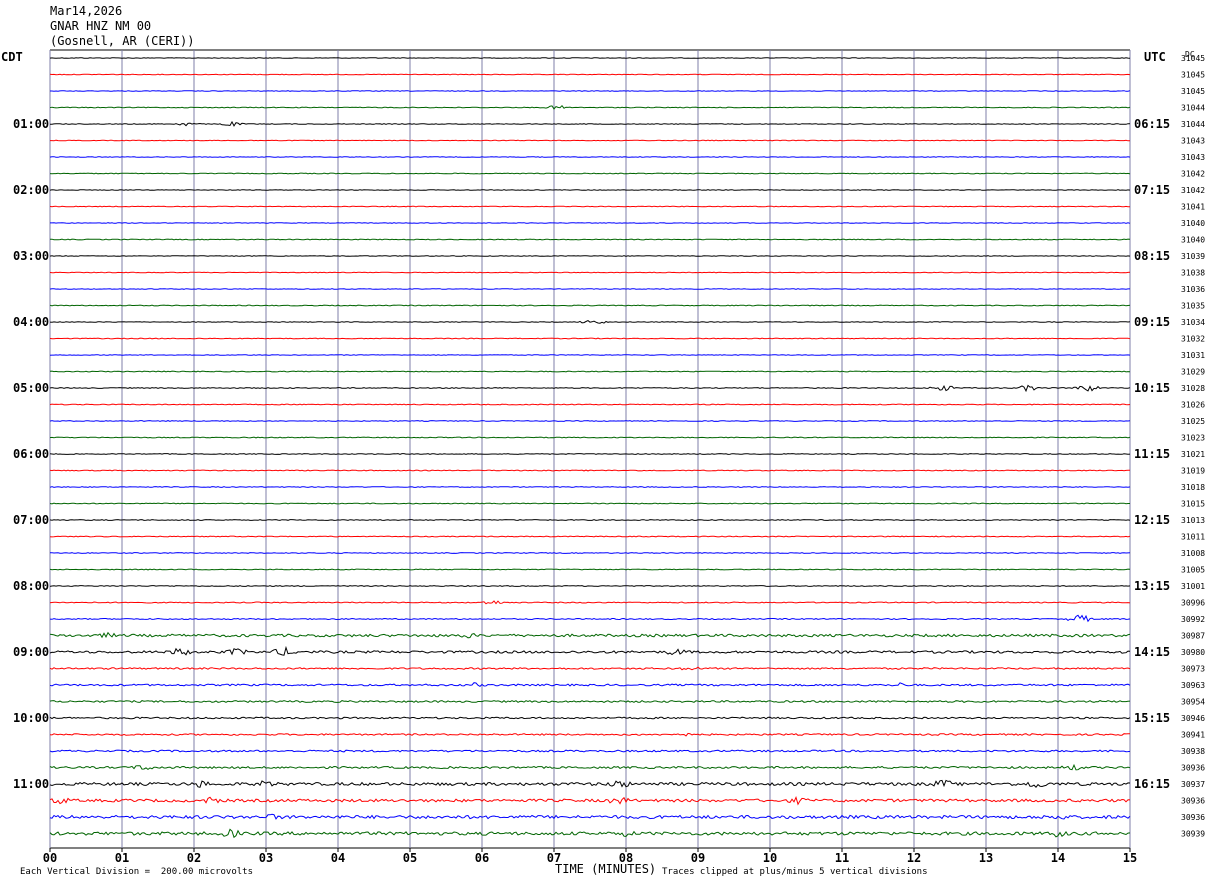 This screenshot has height=886, width=1210. Describe the element at coordinates (1130, 858) in the screenshot. I see `x-tick-label: 15` at that location.